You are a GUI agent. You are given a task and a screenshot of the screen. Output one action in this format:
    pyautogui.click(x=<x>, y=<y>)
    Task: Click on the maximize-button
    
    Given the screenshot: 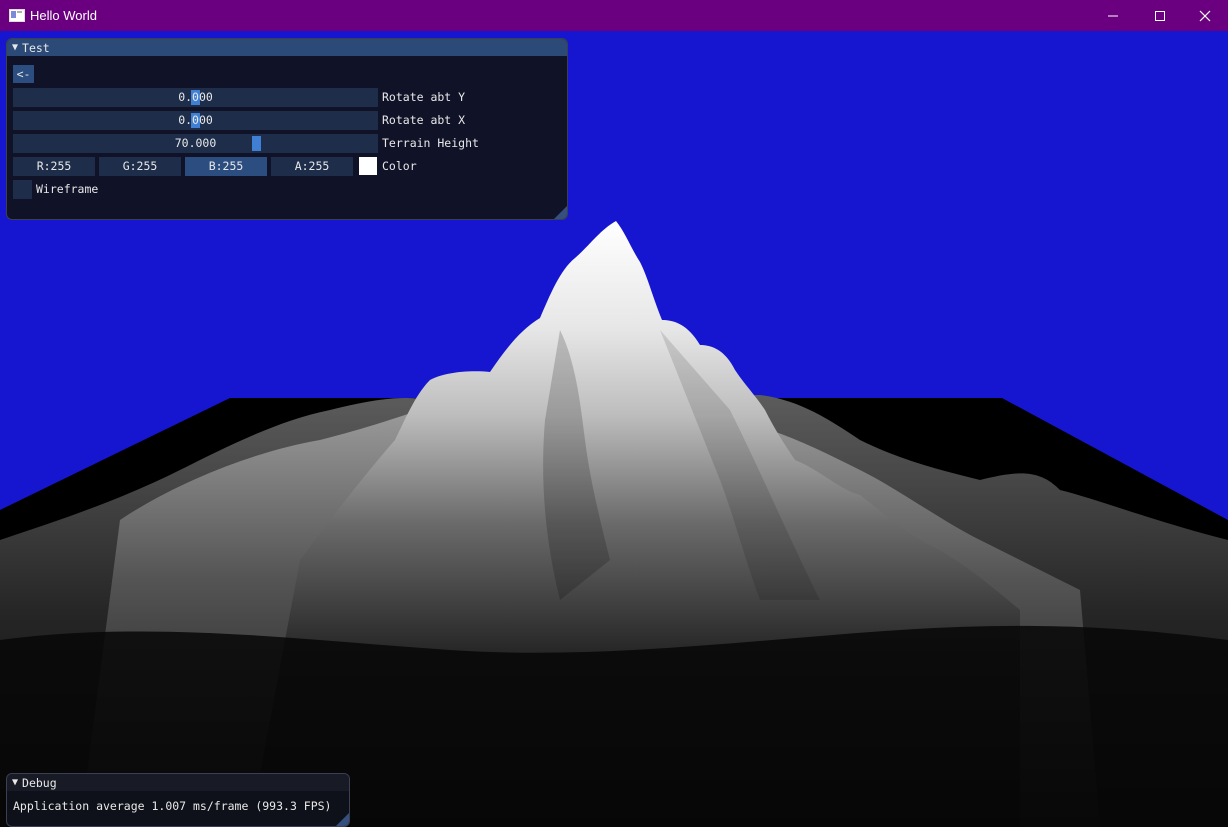 What is the action you would take?
    pyautogui.click(x=1160, y=15)
    